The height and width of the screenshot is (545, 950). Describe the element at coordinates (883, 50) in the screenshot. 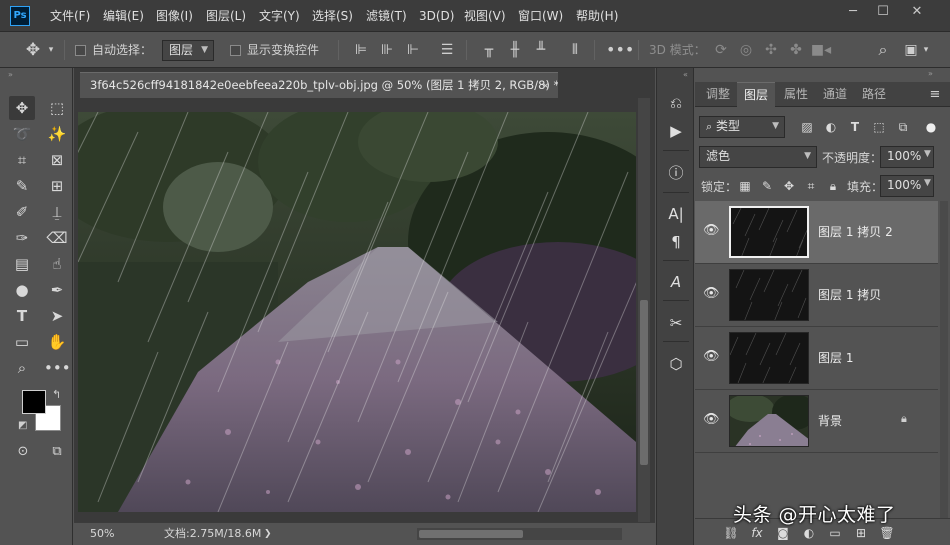

I see `search-icon: ⌕` at that location.